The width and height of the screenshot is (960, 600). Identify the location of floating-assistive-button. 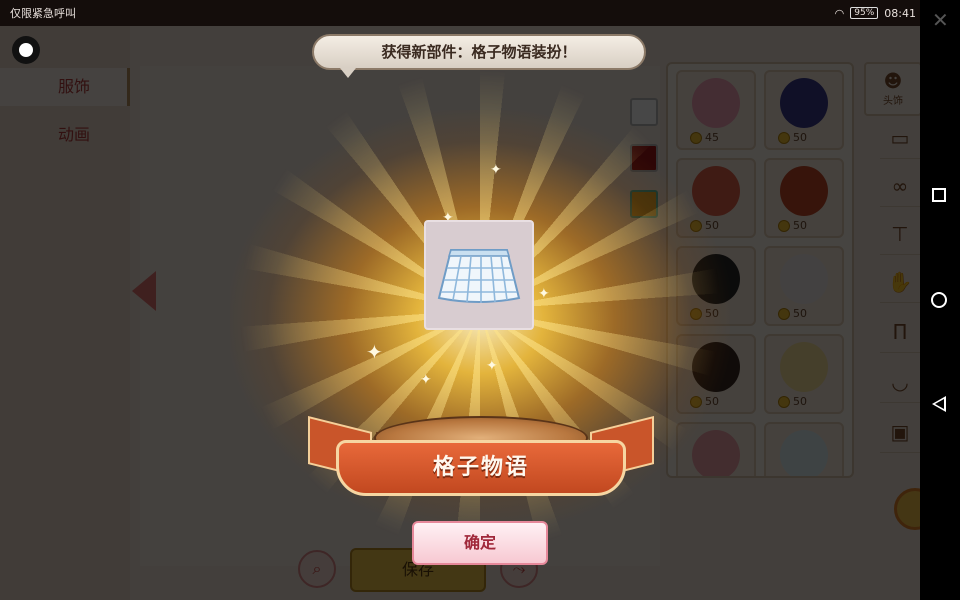
(26, 50).